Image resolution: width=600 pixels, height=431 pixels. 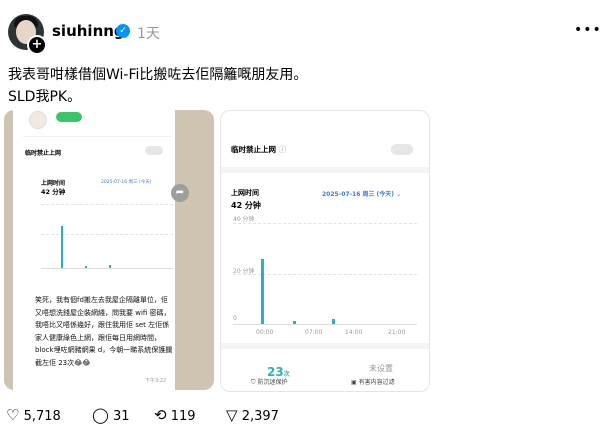 I want to click on caption-line-1: 我表哥咁樣借個Wi-Fi比搬咗去佢隔籬嘅朋友用。, so click(x=158, y=75).